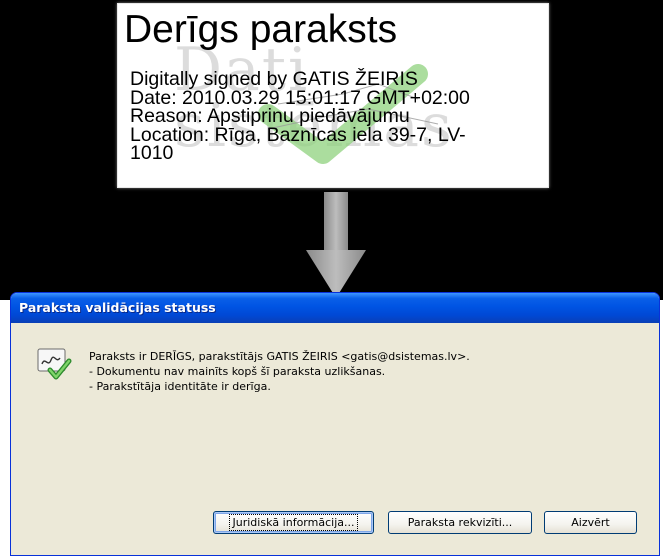 The width and height of the screenshot is (663, 557). Describe the element at coordinates (270, 116) in the screenshot. I see `signature-line-reason: Reason: Apstiprinu piedāvājumu` at that location.